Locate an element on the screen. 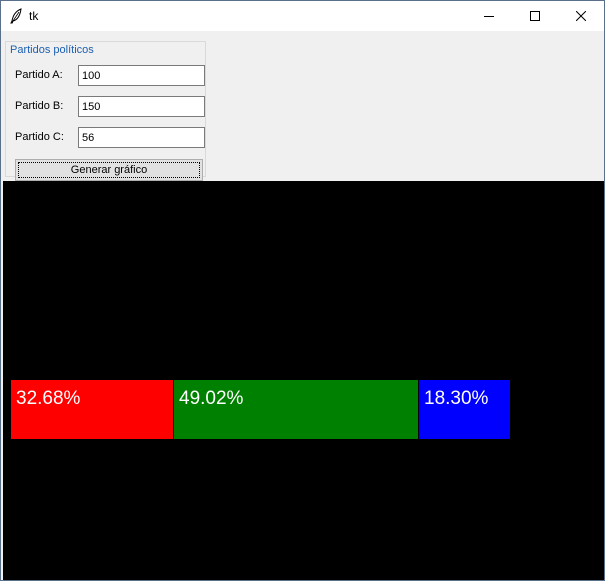  party-b-label: Partido B: is located at coordinates (39, 106).